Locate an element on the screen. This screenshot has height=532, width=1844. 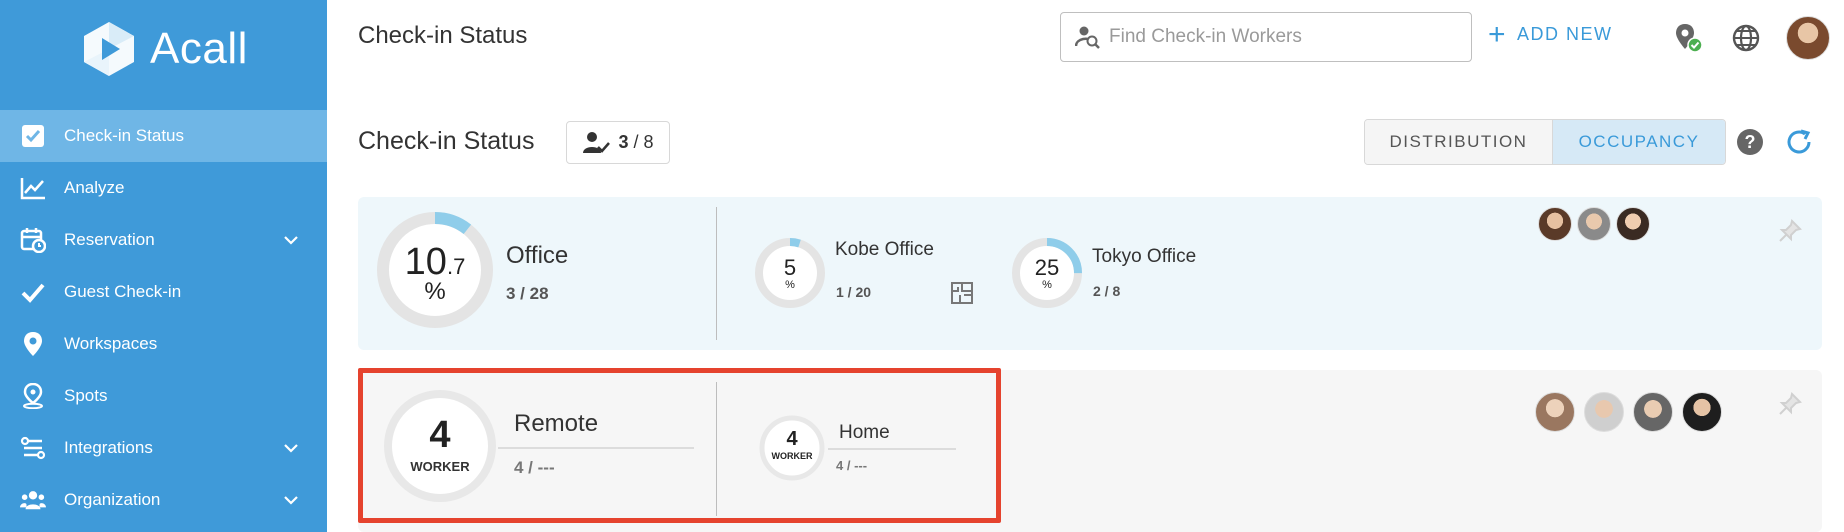
office-percent: 10.7 % is located at coordinates (435, 273).